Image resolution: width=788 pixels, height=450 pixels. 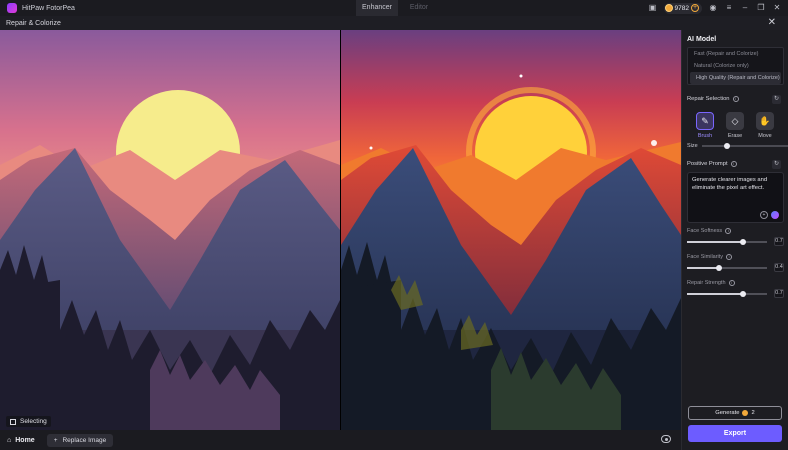 I want to click on account-icon: ◉, so click(x=713, y=8).